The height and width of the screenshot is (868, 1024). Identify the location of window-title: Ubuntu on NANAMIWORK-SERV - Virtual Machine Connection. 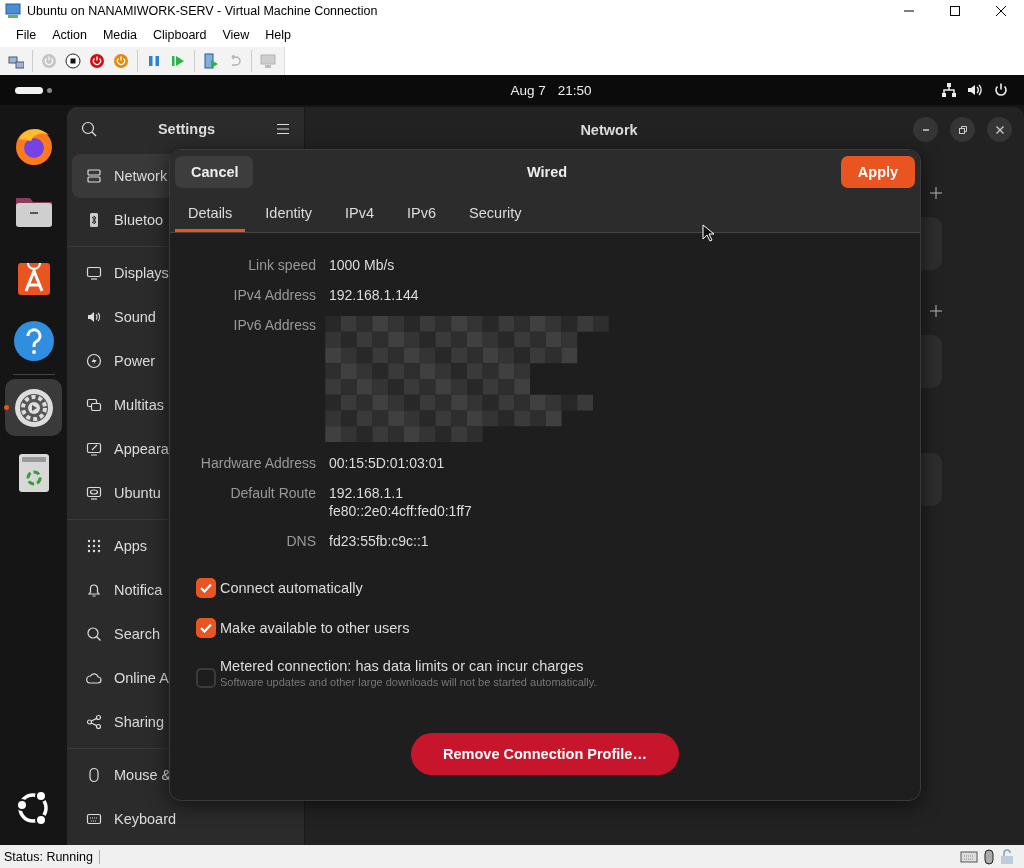
(203, 11).